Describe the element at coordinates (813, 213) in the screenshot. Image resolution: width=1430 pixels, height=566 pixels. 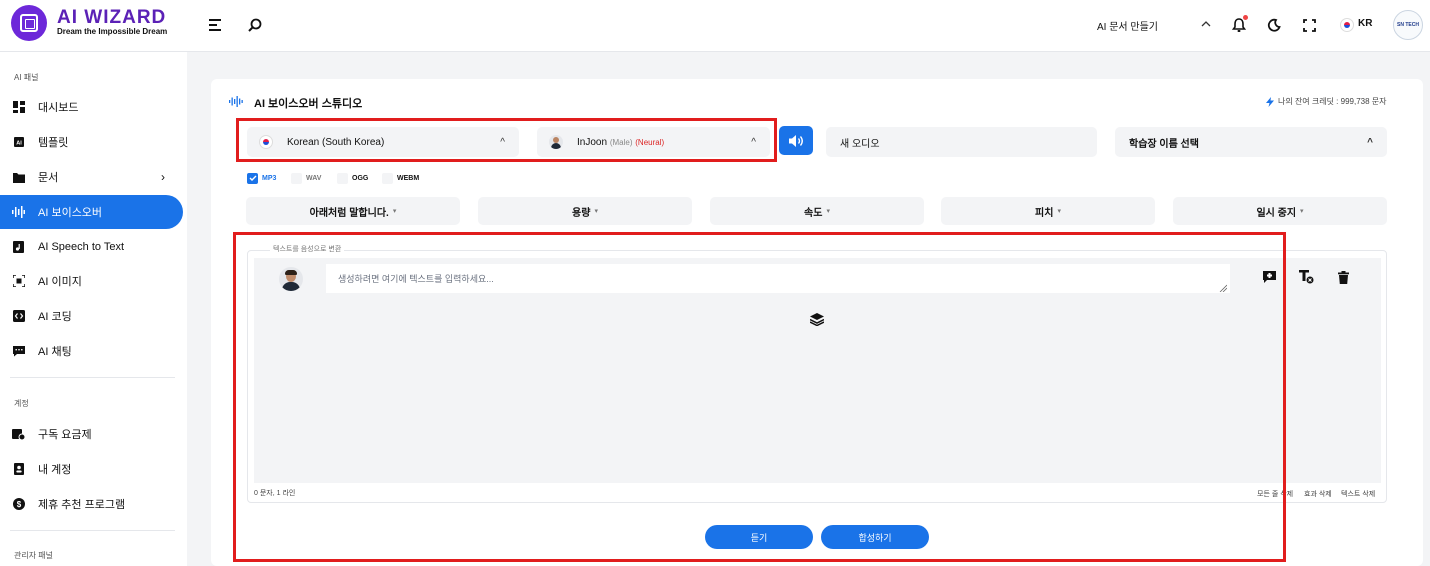
I see `control-label: 속도` at that location.